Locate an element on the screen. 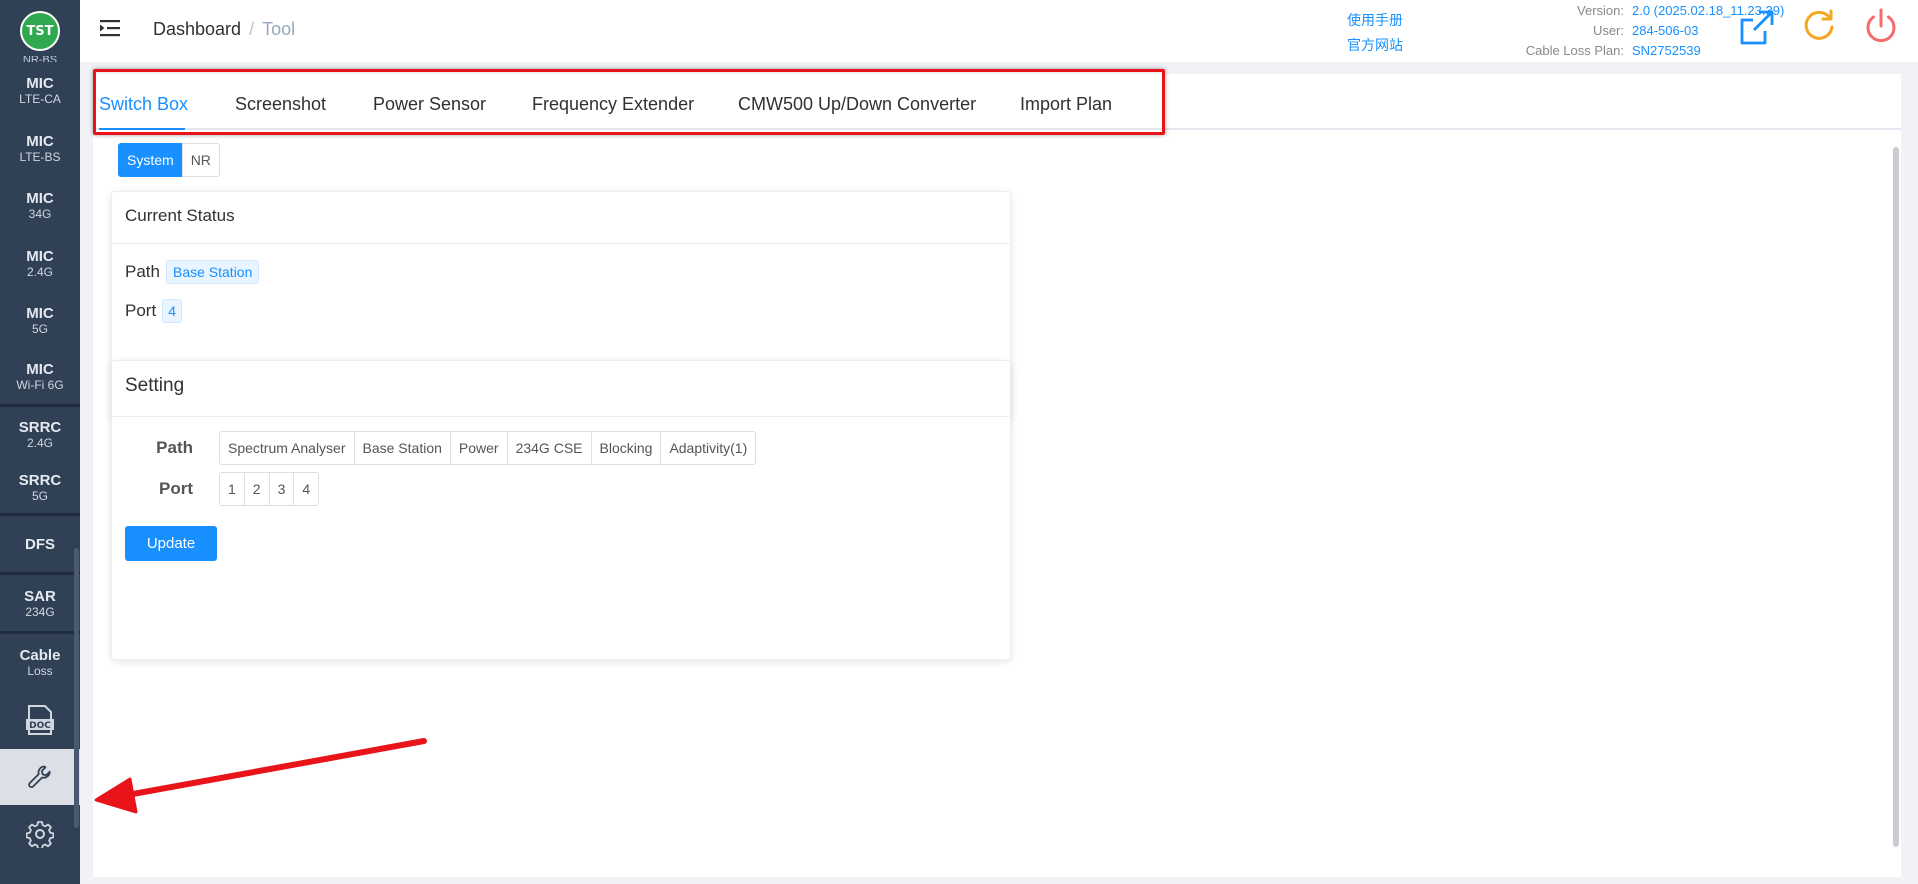 This screenshot has width=1918, height=884. manual-link: 使用手册 is located at coordinates (1375, 20).